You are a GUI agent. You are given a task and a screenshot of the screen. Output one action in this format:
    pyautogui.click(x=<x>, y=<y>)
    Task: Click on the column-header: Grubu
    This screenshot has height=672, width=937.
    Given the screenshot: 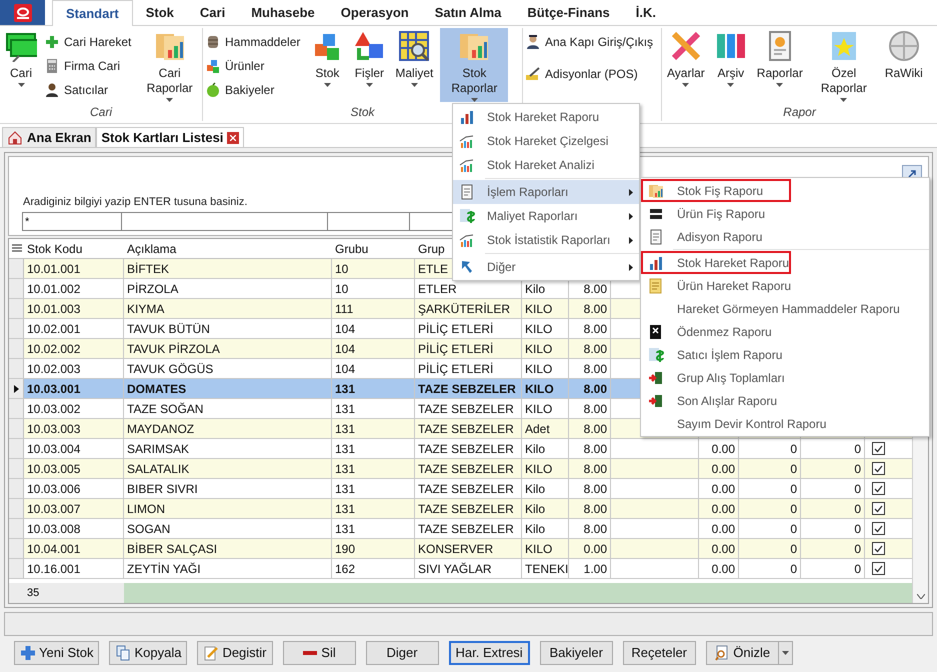 What is the action you would take?
    pyautogui.click(x=351, y=249)
    